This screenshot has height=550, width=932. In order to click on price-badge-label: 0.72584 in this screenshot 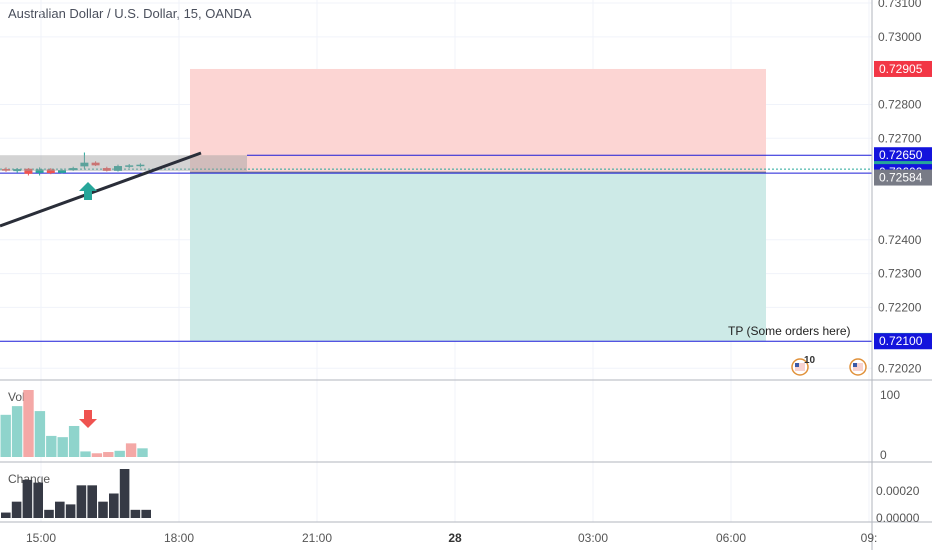, I will do `click(901, 178)`.